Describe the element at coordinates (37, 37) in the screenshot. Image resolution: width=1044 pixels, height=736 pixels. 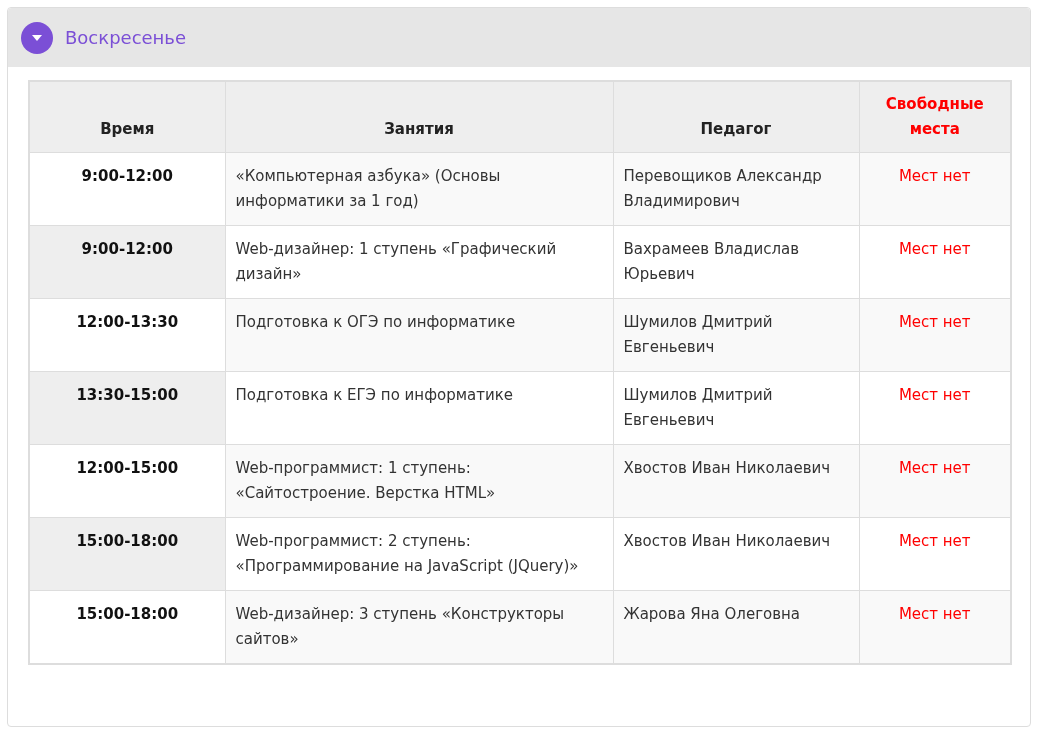
I see `caret-down-icon` at that location.